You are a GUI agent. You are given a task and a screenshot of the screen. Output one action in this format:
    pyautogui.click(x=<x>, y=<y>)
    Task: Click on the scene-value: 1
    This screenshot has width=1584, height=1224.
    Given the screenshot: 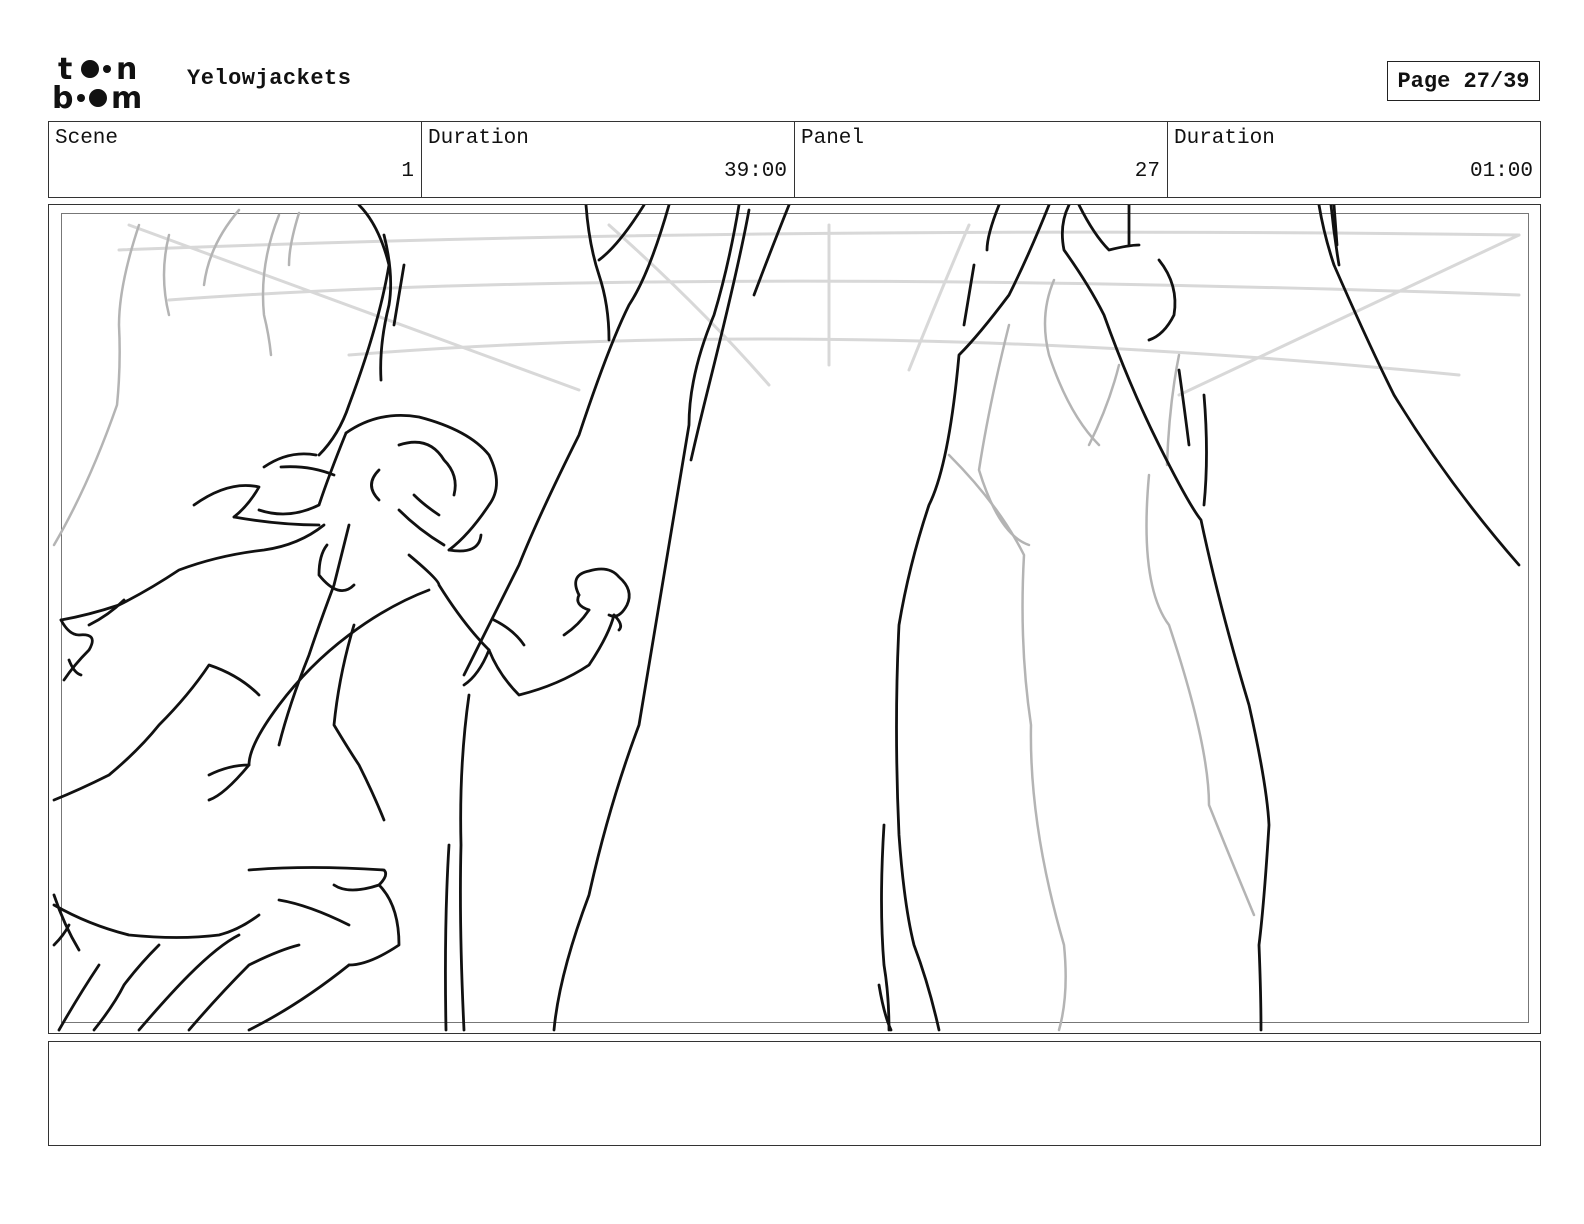 What is the action you would take?
    pyautogui.click(x=407, y=171)
    